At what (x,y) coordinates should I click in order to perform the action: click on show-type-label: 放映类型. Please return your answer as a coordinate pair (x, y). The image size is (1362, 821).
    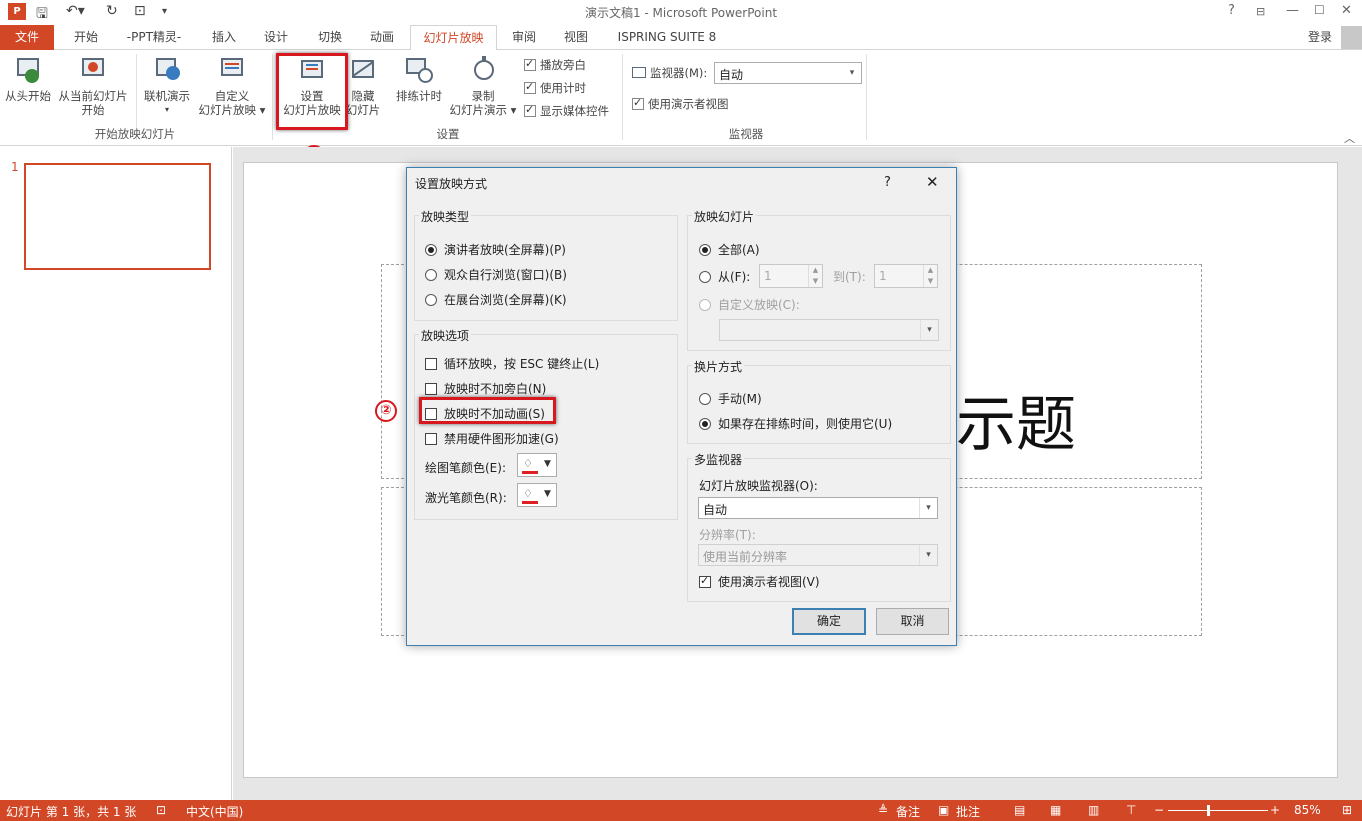
    Looking at the image, I should click on (445, 216).